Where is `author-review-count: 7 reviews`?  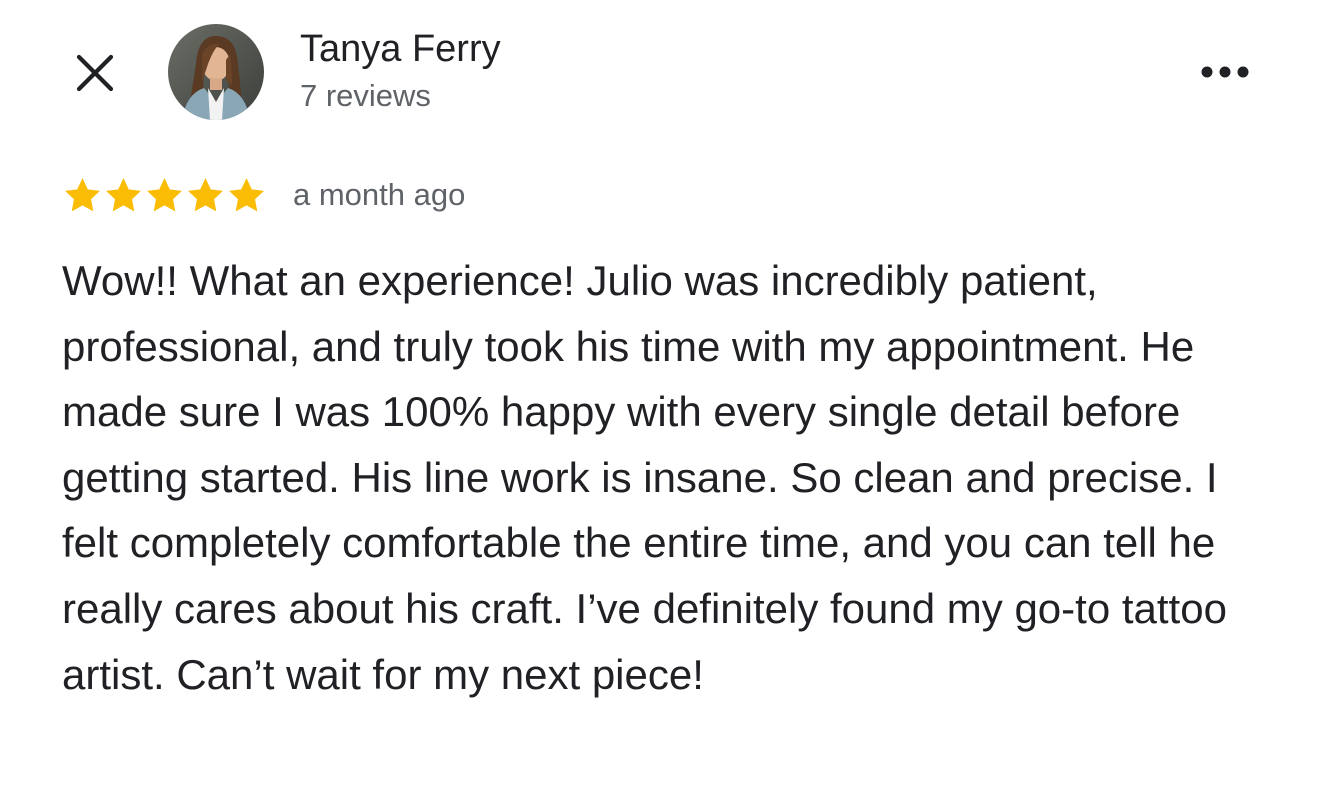 author-review-count: 7 reviews is located at coordinates (365, 95).